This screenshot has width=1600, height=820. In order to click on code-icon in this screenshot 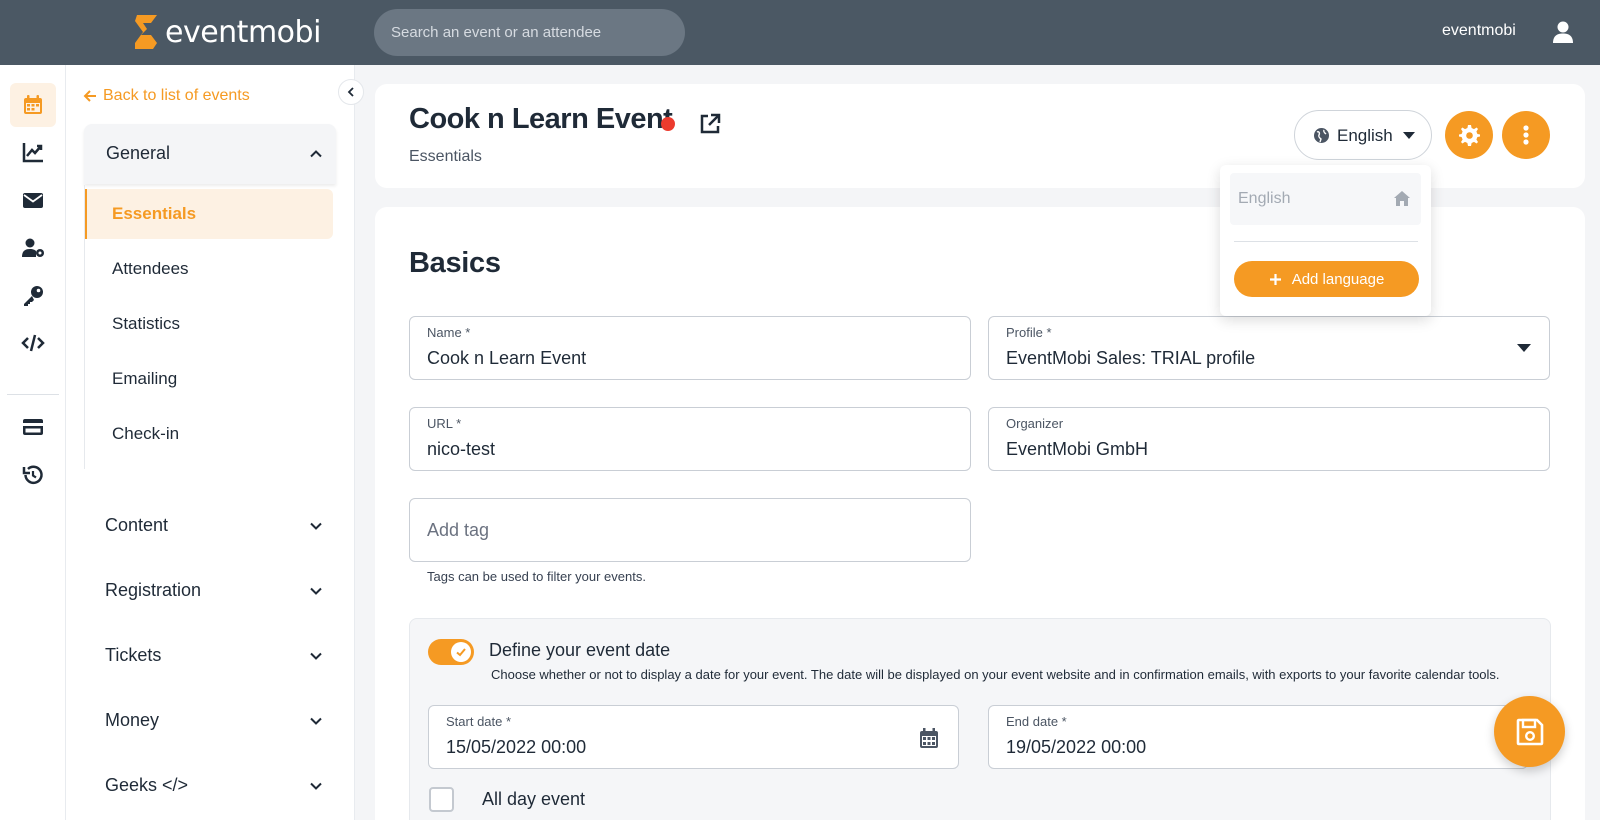, I will do `click(33, 343)`.